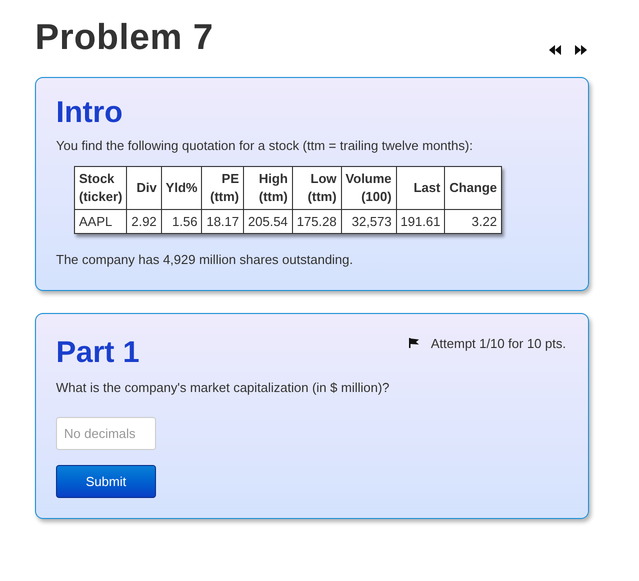  I want to click on next-icon, so click(581, 50).